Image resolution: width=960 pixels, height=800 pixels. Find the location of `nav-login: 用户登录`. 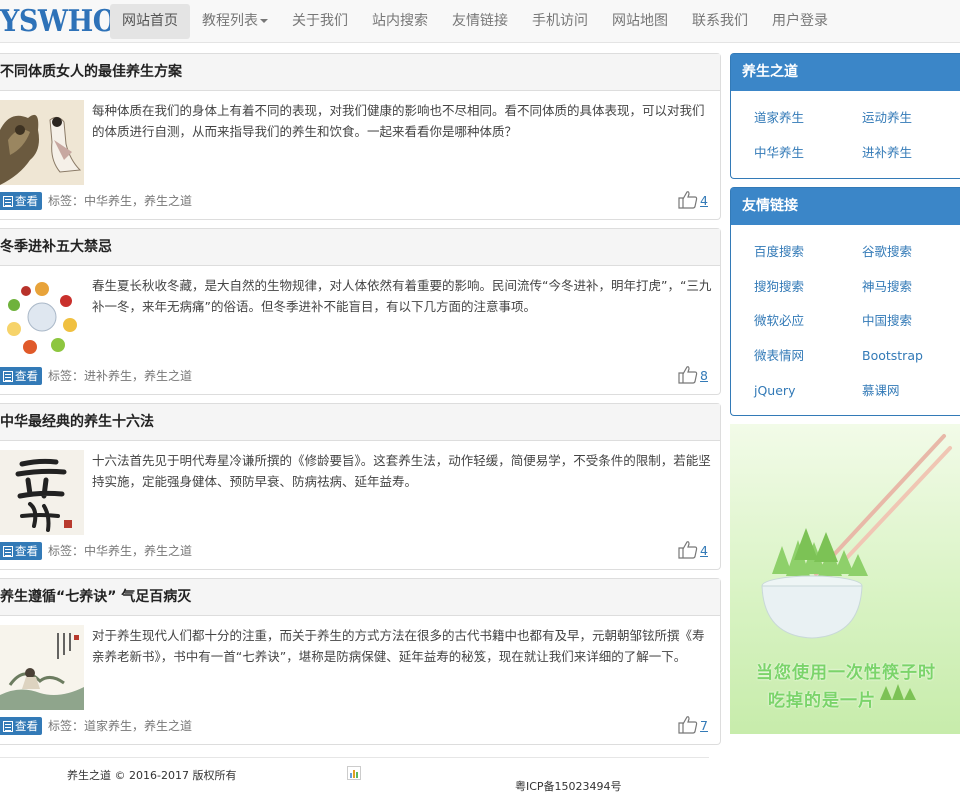

nav-login: 用户登录 is located at coordinates (800, 21).